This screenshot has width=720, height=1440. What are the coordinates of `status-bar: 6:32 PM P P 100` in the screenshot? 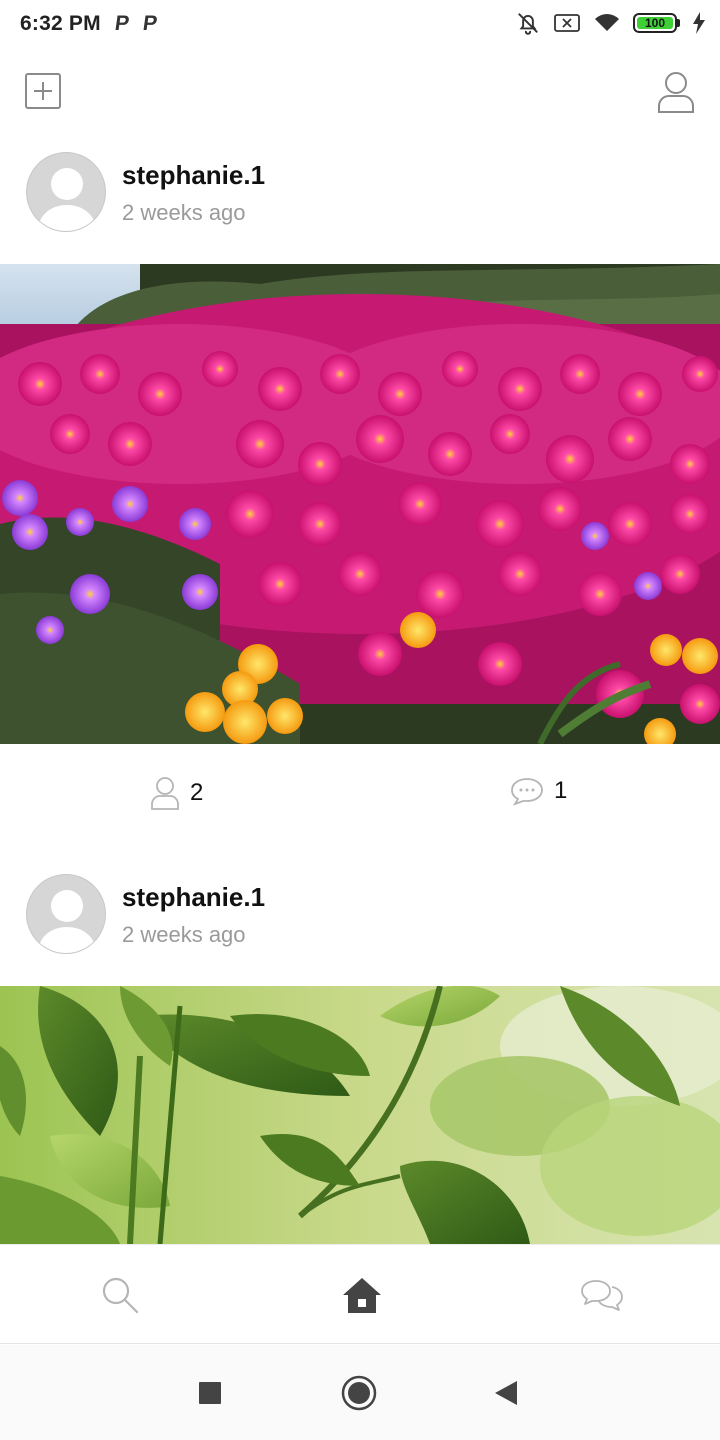 It's located at (360, 24).